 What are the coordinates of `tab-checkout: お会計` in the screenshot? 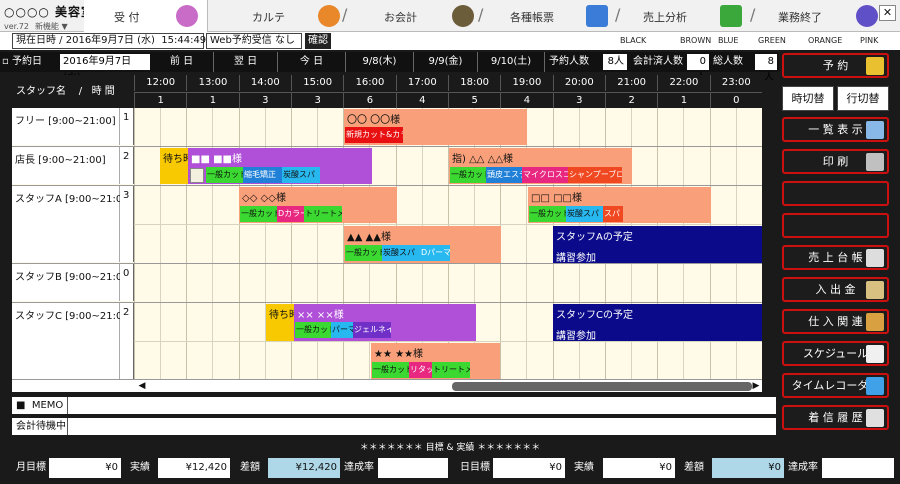 It's located at (414, 16).